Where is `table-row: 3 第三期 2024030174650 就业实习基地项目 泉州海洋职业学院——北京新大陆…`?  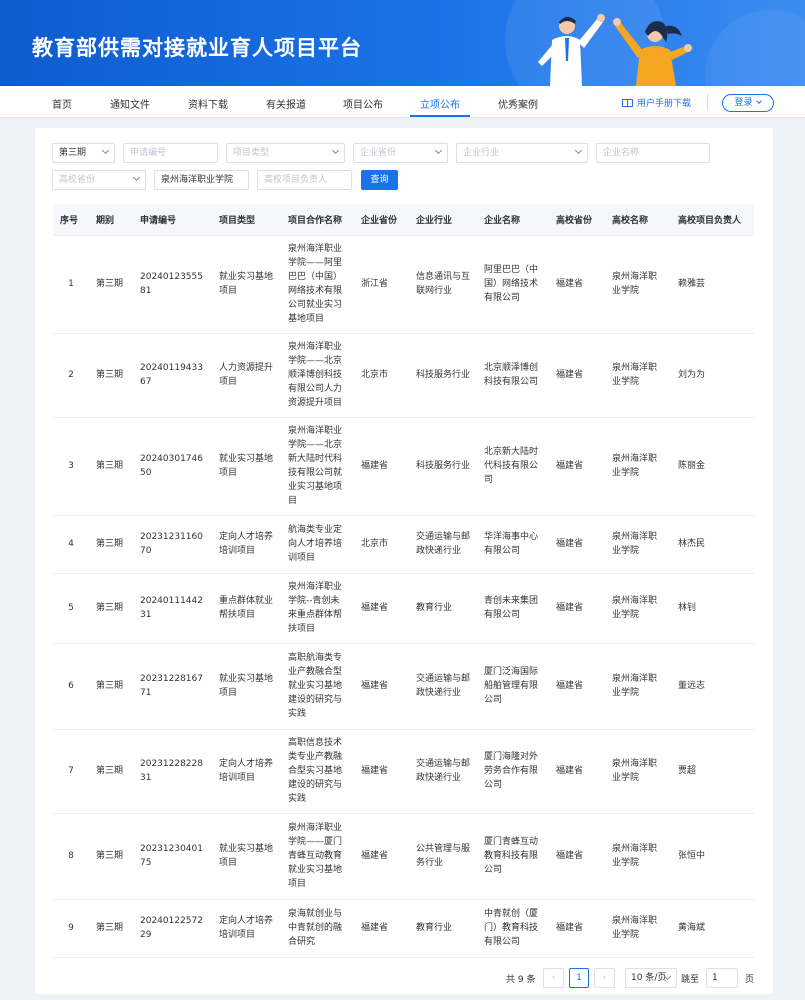 table-row: 3 第三期 2024030174650 就业实习基地项目 泉州海洋职业学院——北京新大陆… is located at coordinates (403, 466).